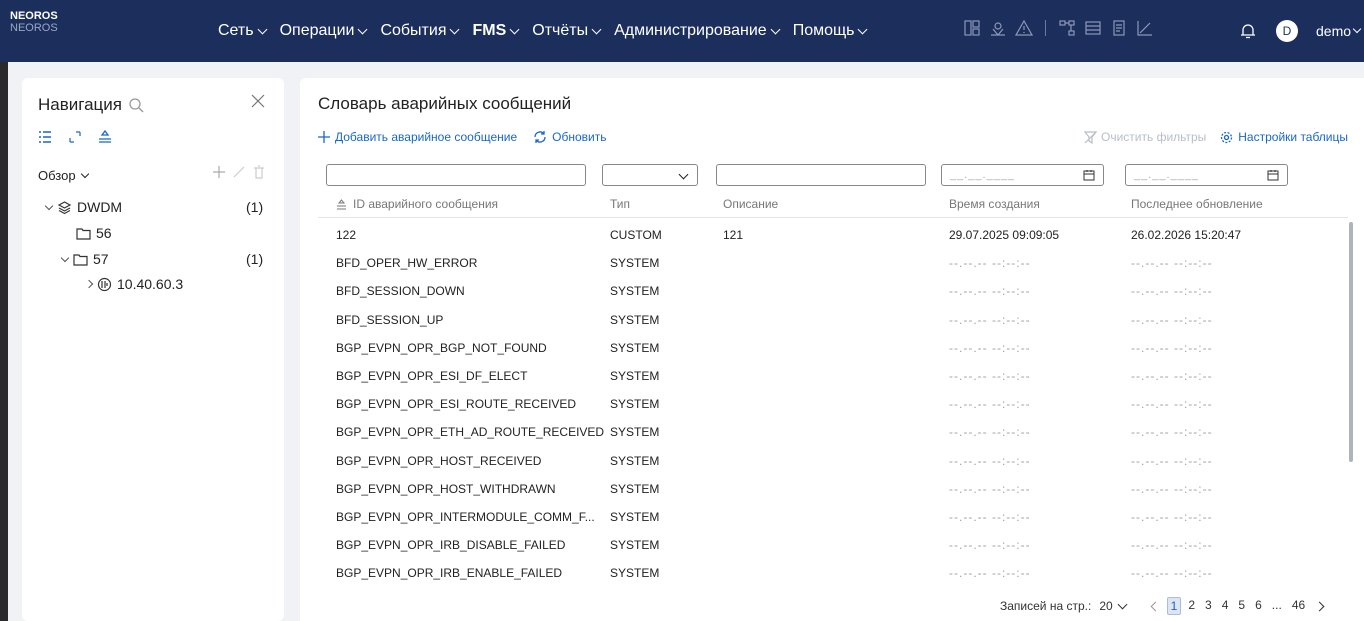 This screenshot has height=621, width=1364. I want to click on page-number: 46, so click(1298, 606).